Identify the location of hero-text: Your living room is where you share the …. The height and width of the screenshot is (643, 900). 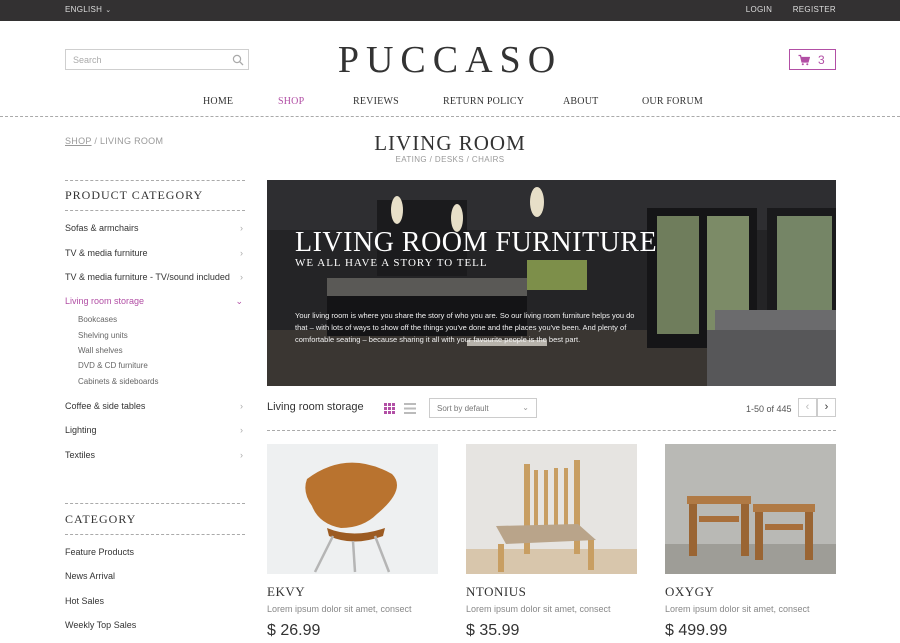
(465, 327).